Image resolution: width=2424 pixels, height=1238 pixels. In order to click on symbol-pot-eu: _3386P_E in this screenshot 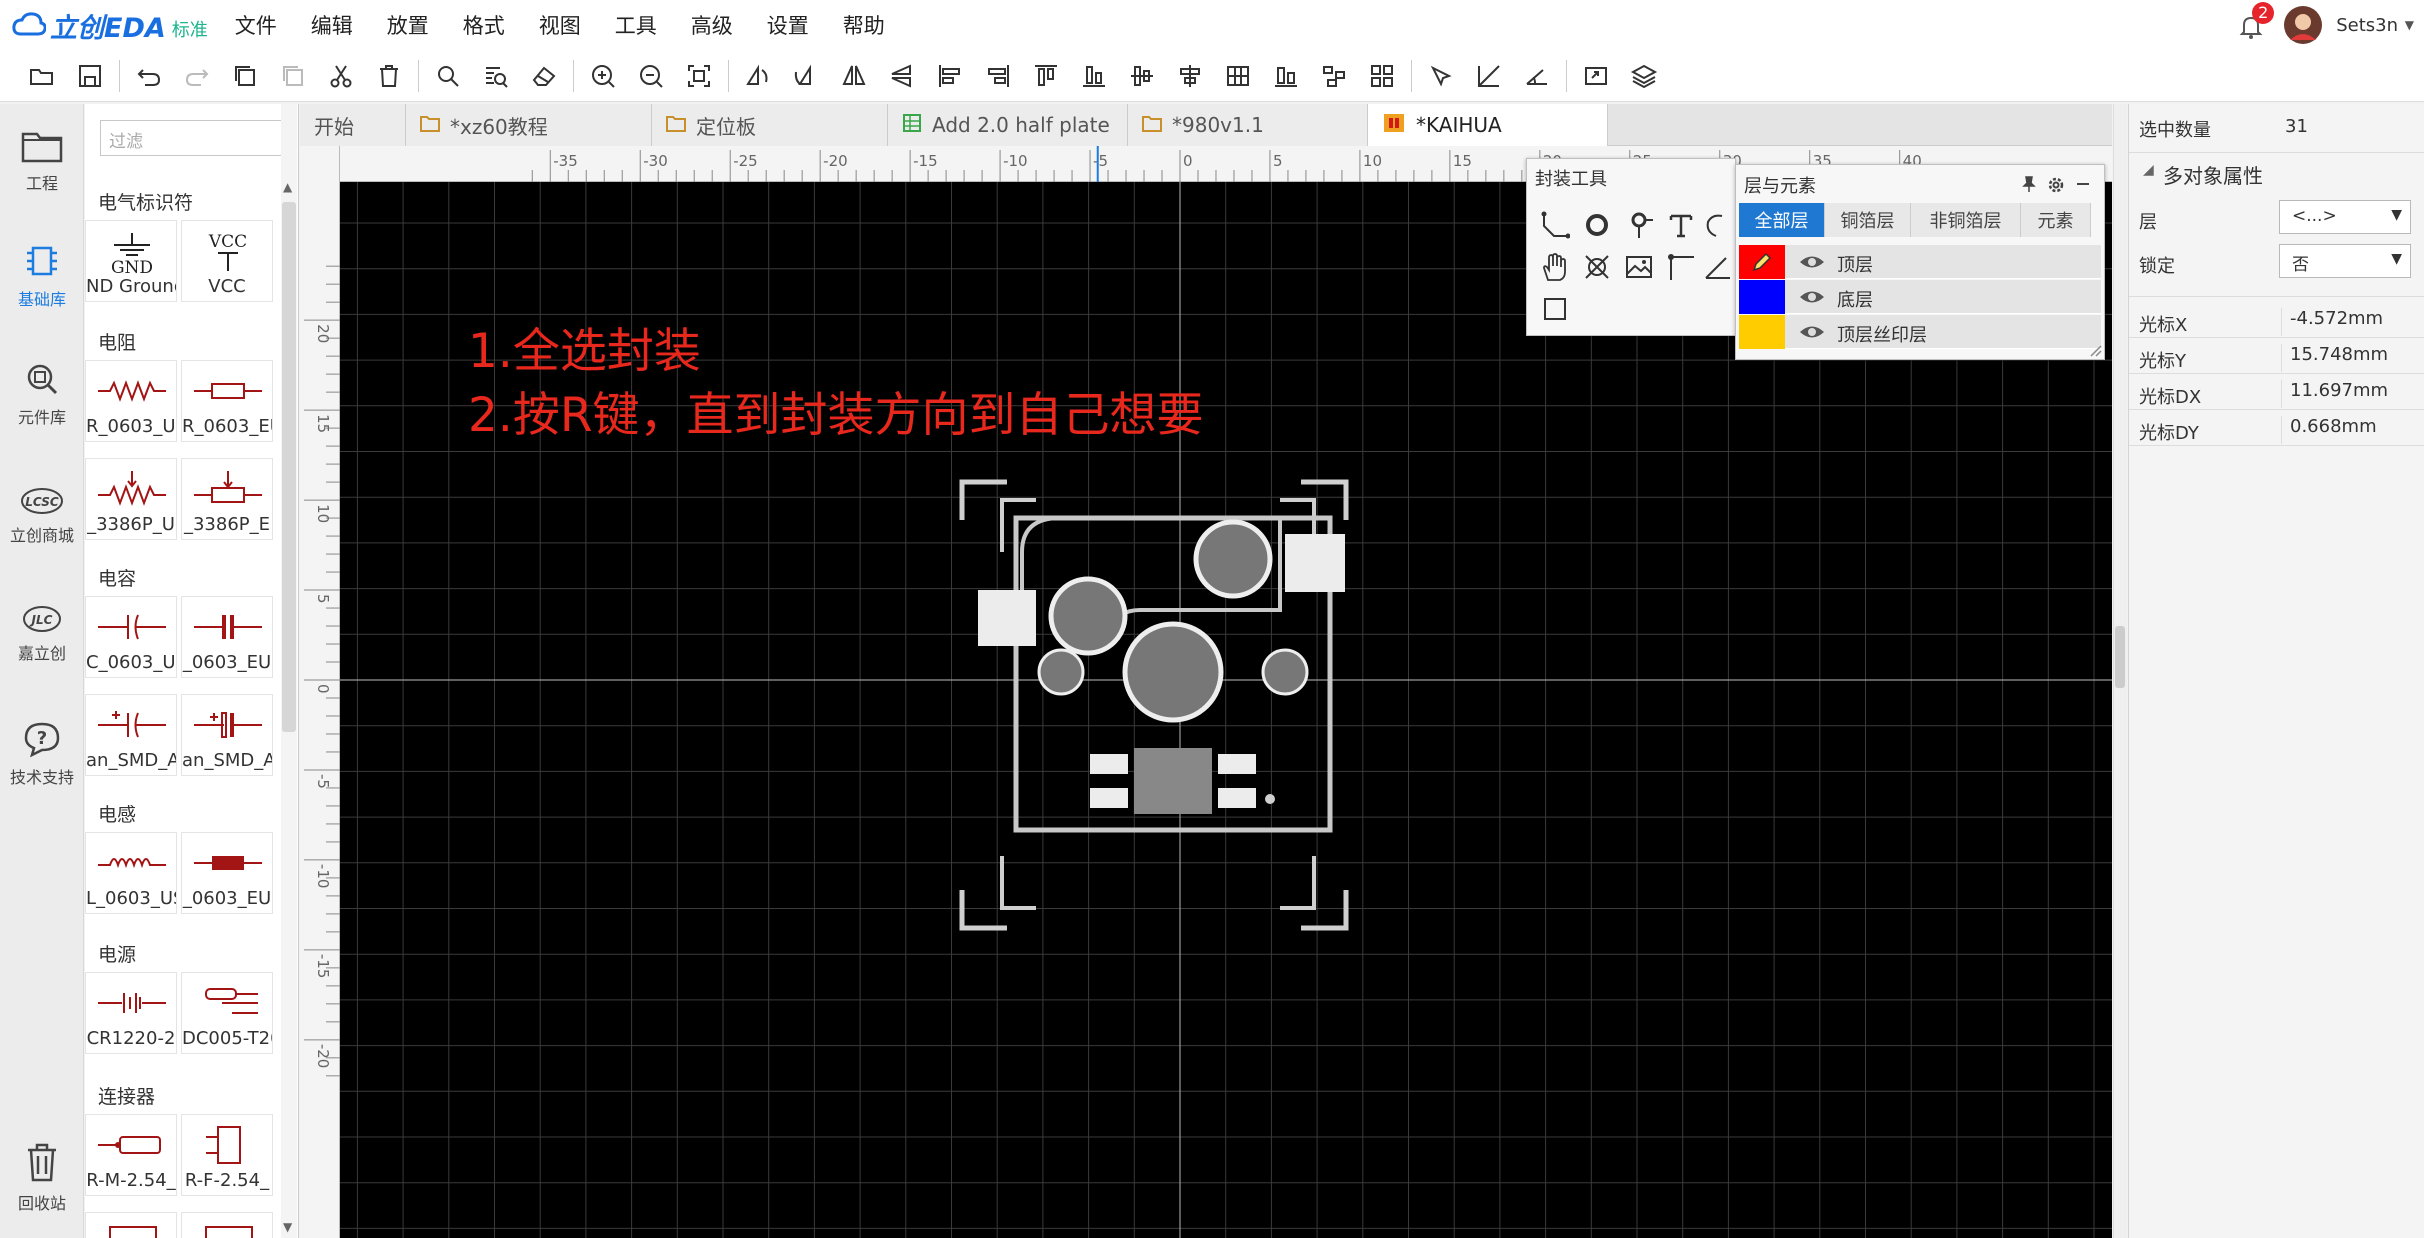, I will do `click(227, 499)`.